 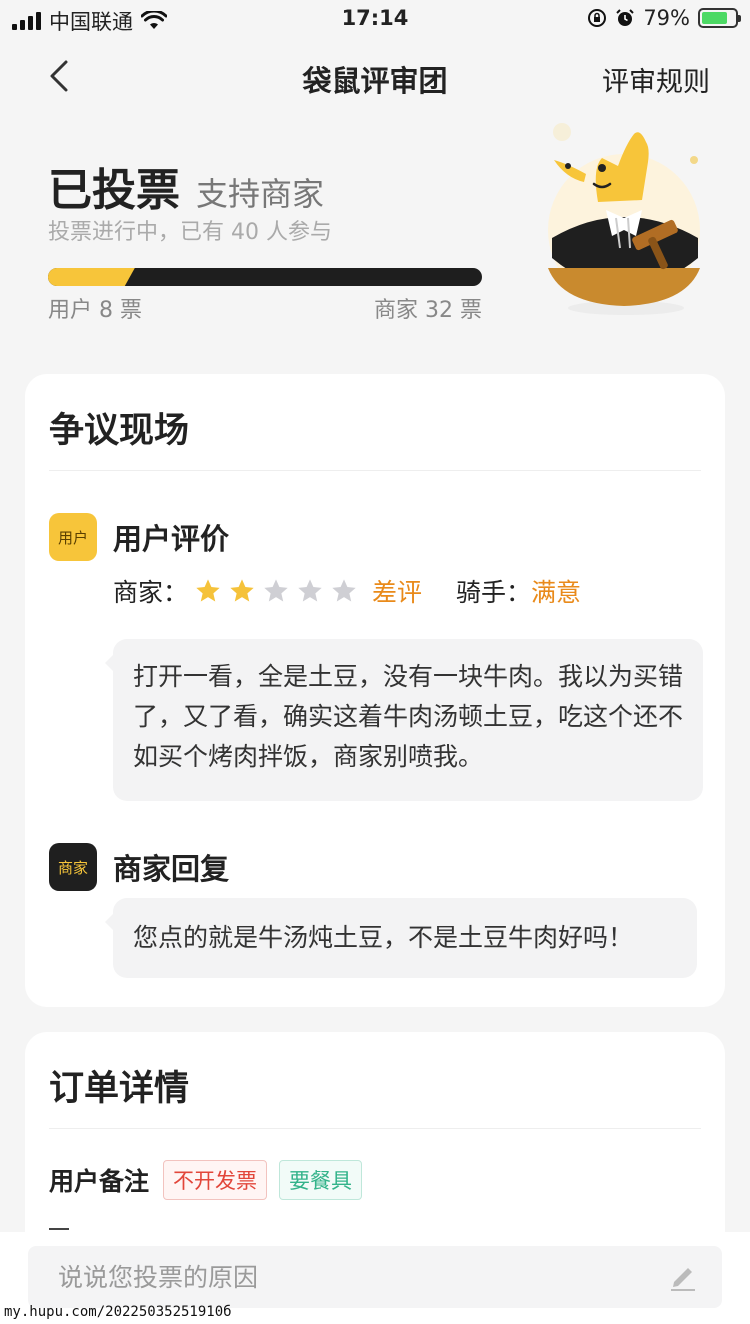 What do you see at coordinates (428, 310) in the screenshot?
I see `merchant-vote-count: 商家 32 票` at bounding box center [428, 310].